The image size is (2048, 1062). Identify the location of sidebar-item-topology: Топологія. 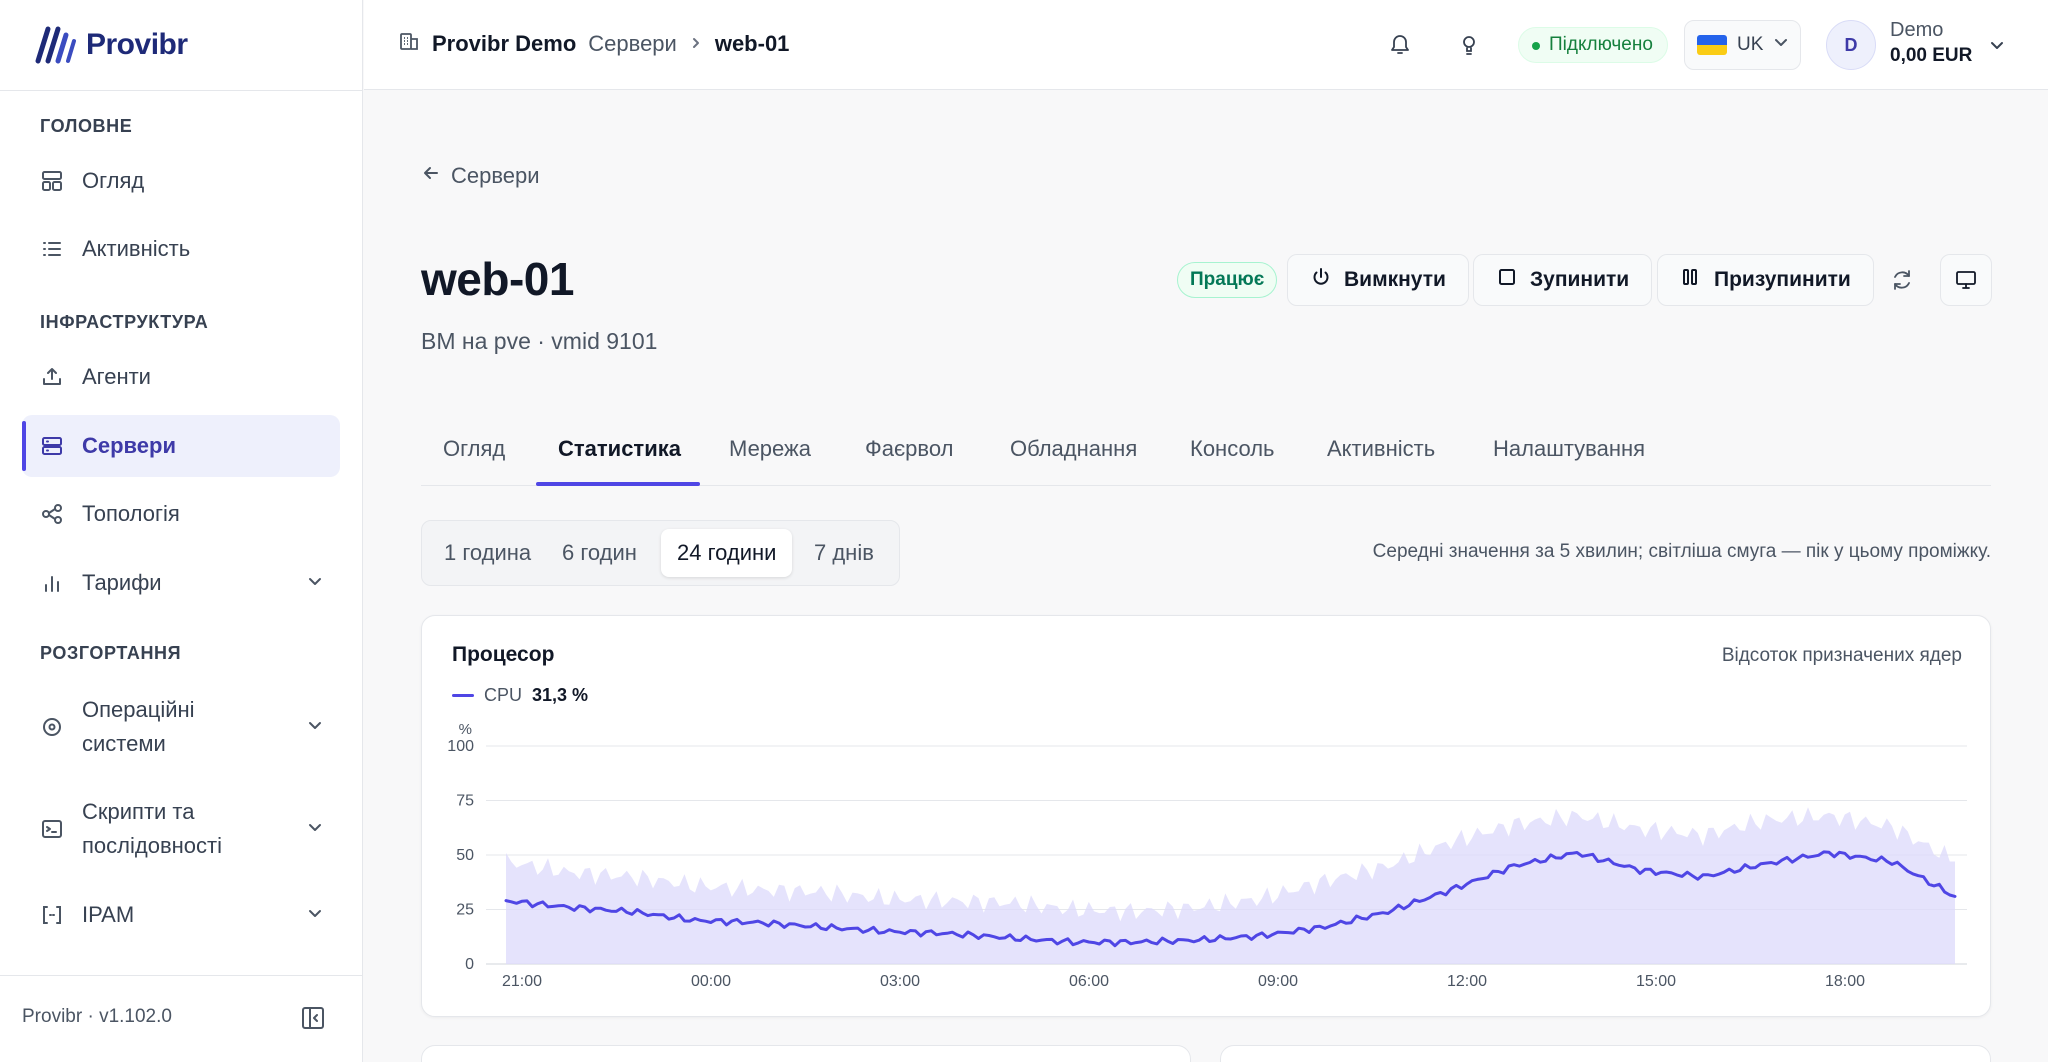
(181, 514).